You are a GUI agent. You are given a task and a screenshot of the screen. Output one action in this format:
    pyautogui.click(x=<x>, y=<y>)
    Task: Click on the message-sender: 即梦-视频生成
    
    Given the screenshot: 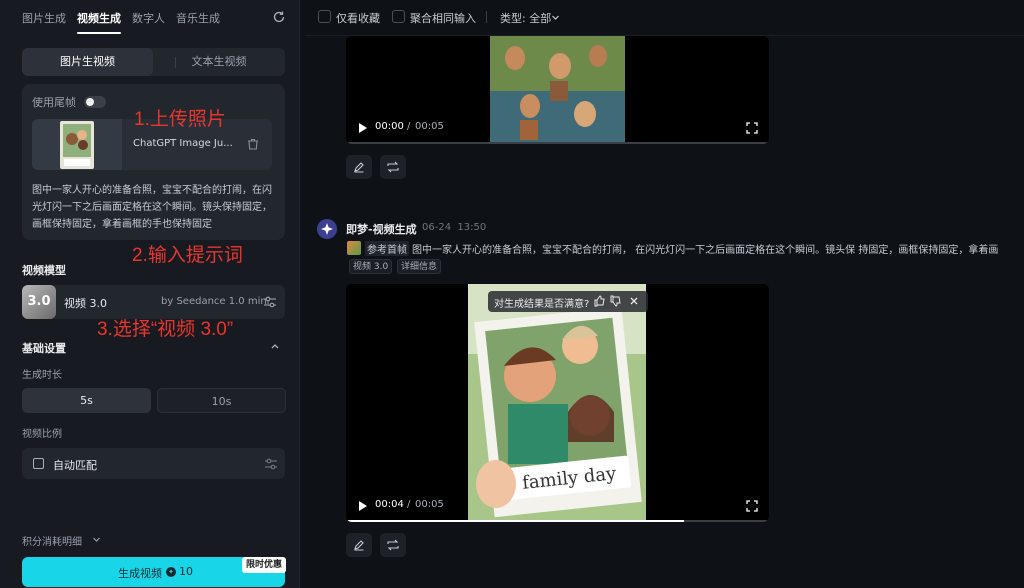 What is the action you would take?
    pyautogui.click(x=381, y=229)
    